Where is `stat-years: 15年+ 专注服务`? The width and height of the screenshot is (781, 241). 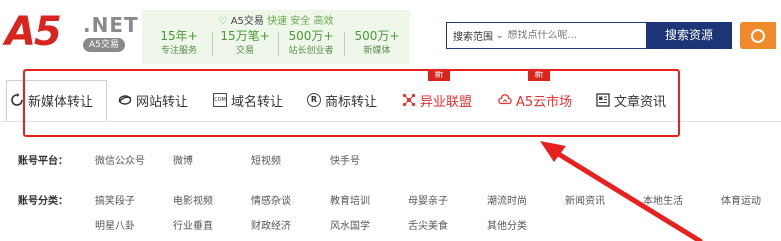 stat-years: 15年+ 专注服务 is located at coordinates (179, 43).